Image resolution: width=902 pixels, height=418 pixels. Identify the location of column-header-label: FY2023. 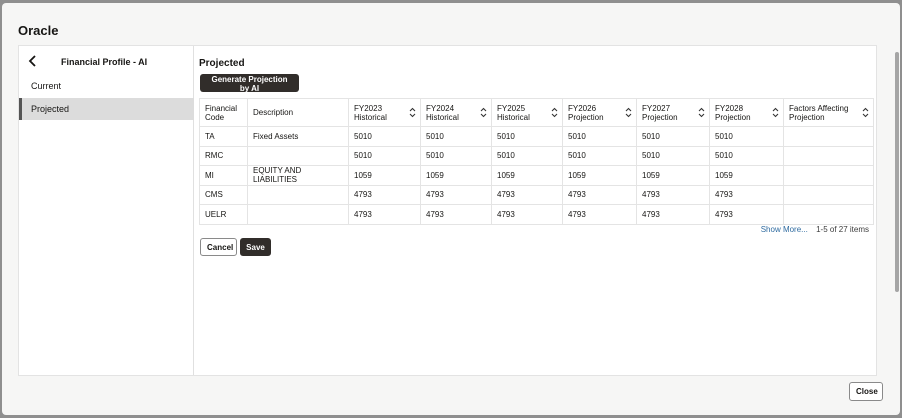
(368, 108).